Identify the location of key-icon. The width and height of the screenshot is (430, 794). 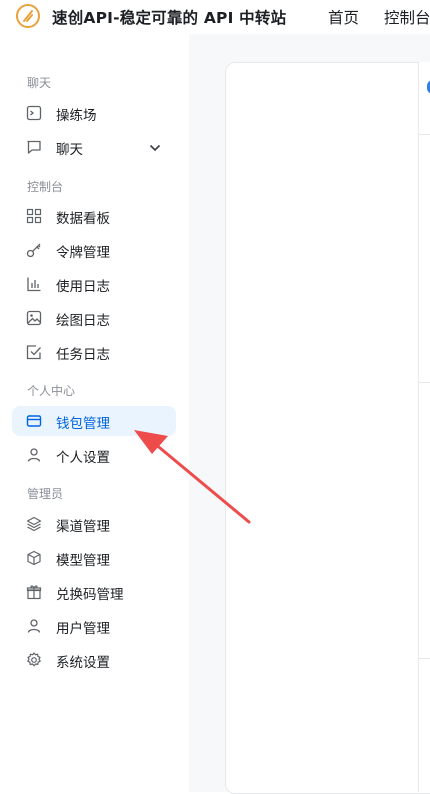
(34, 250).